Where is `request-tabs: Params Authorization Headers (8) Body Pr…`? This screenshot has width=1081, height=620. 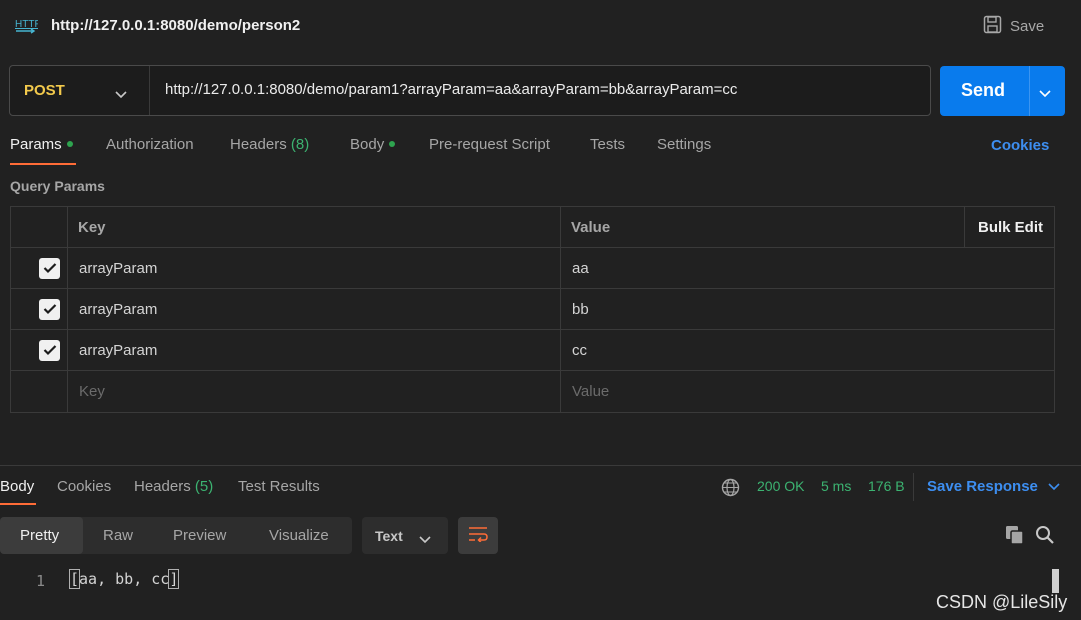
request-tabs: Params Authorization Headers (8) Body Pr… is located at coordinates (540, 152).